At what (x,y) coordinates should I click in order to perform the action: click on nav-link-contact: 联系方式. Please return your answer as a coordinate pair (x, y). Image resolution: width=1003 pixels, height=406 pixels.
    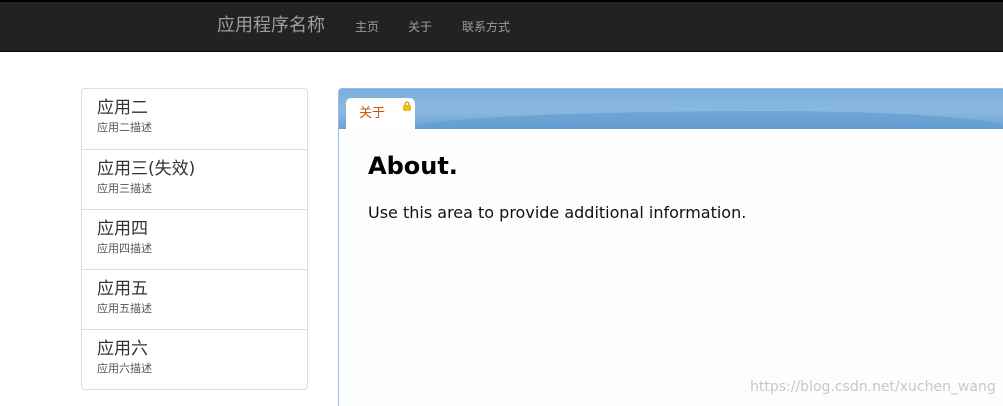
    Looking at the image, I should click on (486, 27).